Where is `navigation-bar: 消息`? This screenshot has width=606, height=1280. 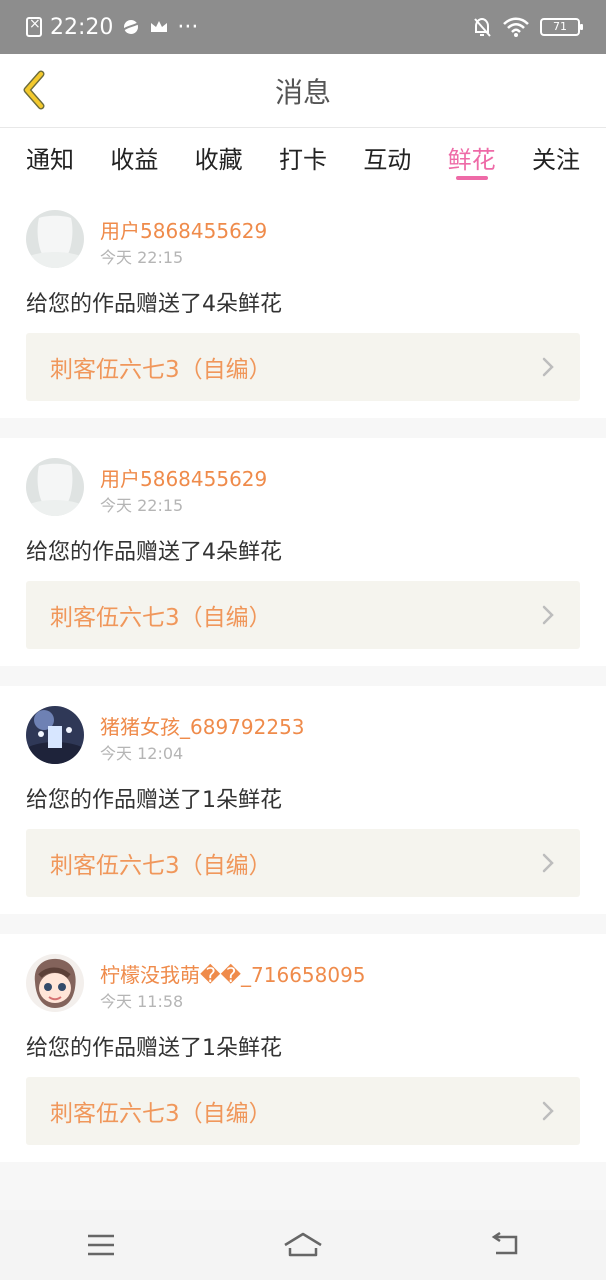 navigation-bar: 消息 is located at coordinates (303, 91).